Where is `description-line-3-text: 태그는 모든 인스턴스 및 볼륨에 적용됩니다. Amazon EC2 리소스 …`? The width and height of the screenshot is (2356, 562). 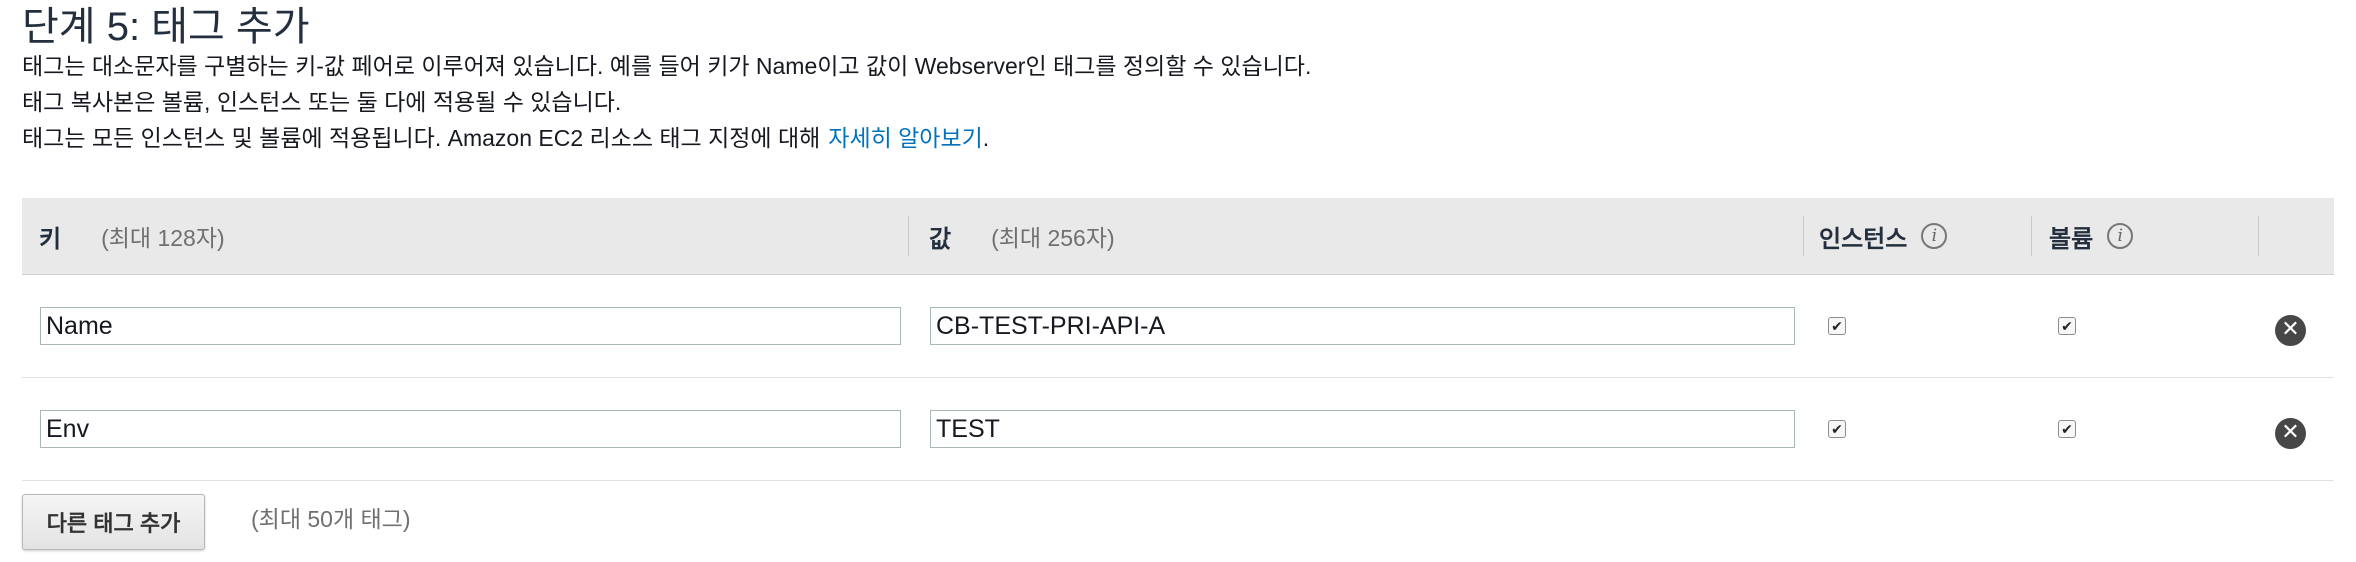
description-line-3-text: 태그는 모든 인스턴스 및 볼륨에 적용됩니다. Amazon EC2 리소스 … is located at coordinates (421, 138).